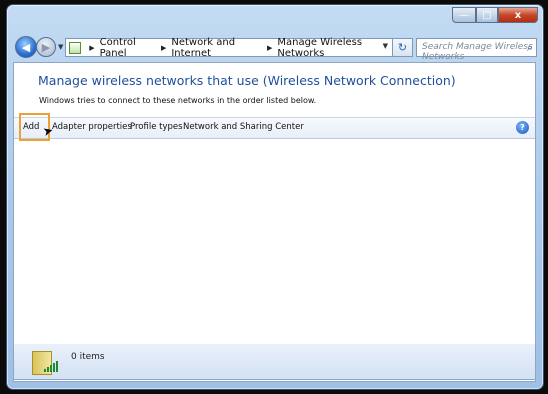 The image size is (548, 394). I want to click on search-placeholder: Search Manage Wireless Networks, so click(477, 52).